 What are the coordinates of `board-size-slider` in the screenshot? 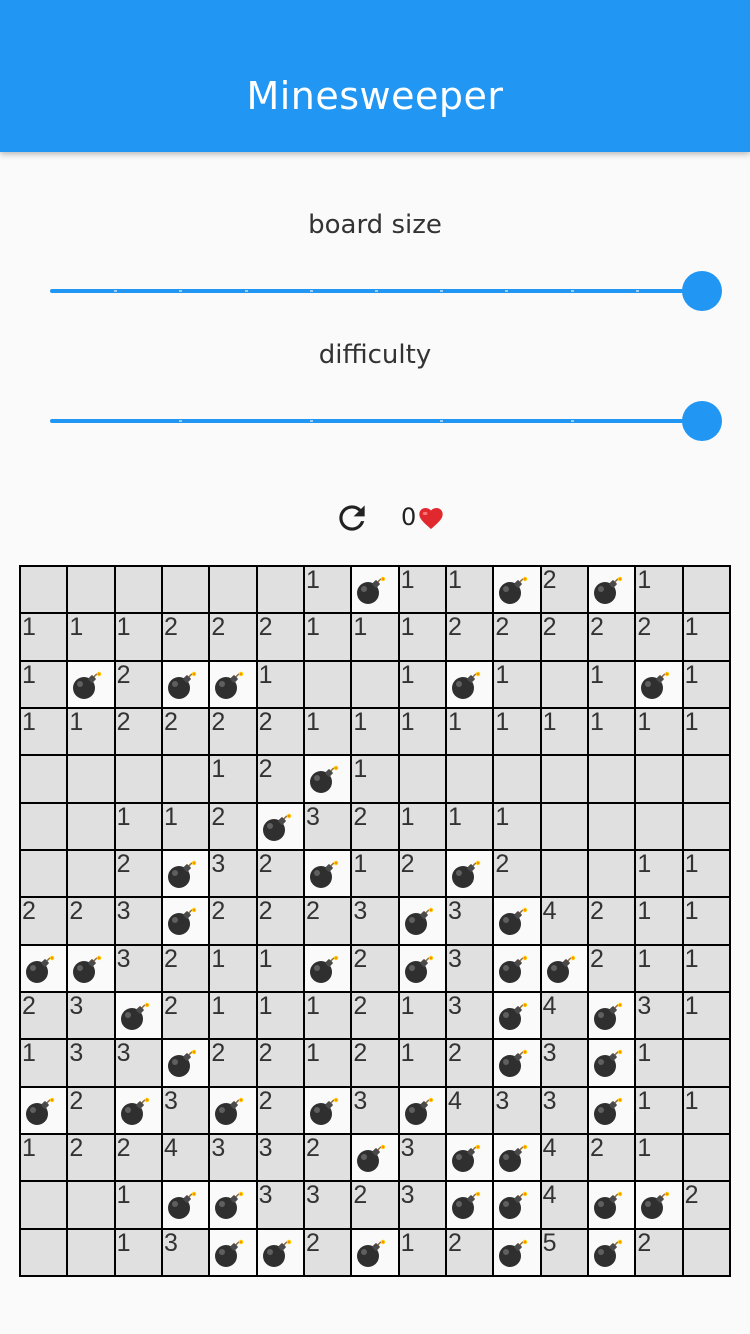 It's located at (386, 291).